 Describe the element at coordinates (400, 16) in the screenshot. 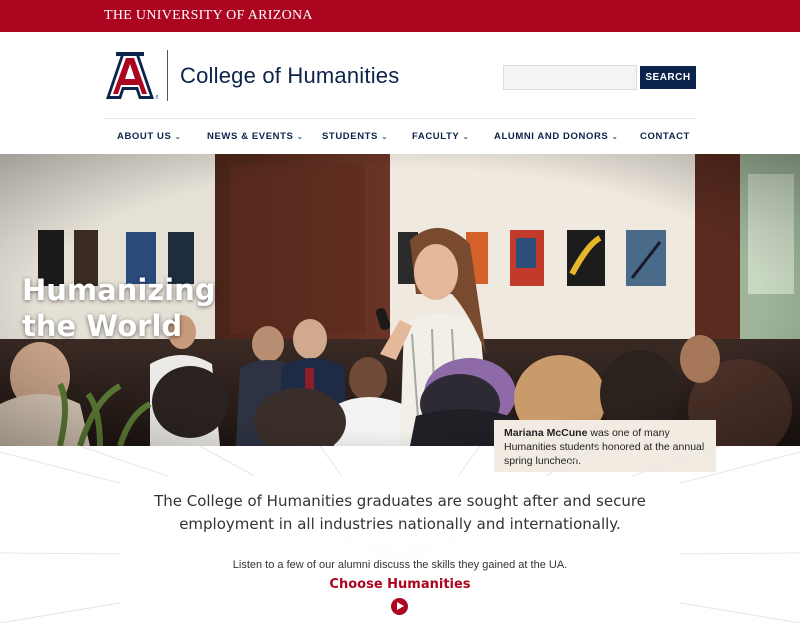

I see `university-bar: THE UNIVERSITY OF ARIZONA` at that location.